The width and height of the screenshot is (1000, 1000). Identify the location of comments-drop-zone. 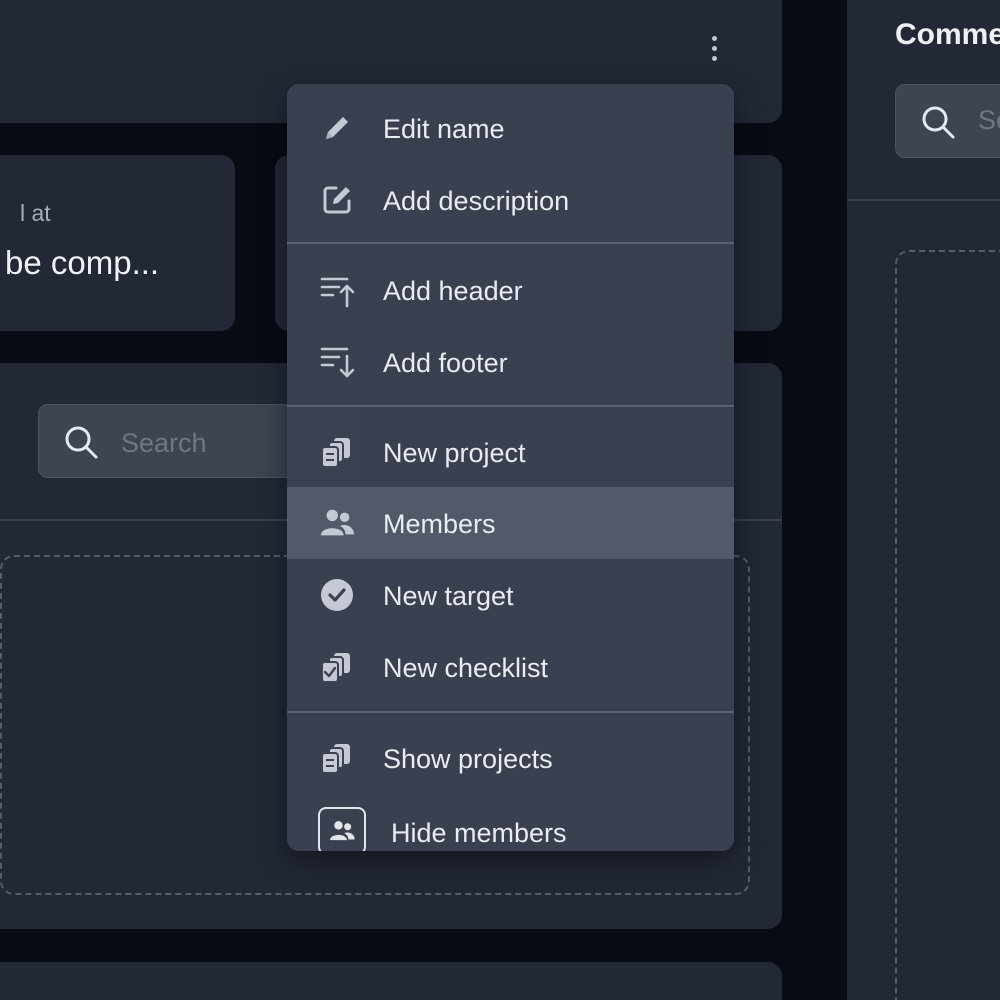
(947, 625).